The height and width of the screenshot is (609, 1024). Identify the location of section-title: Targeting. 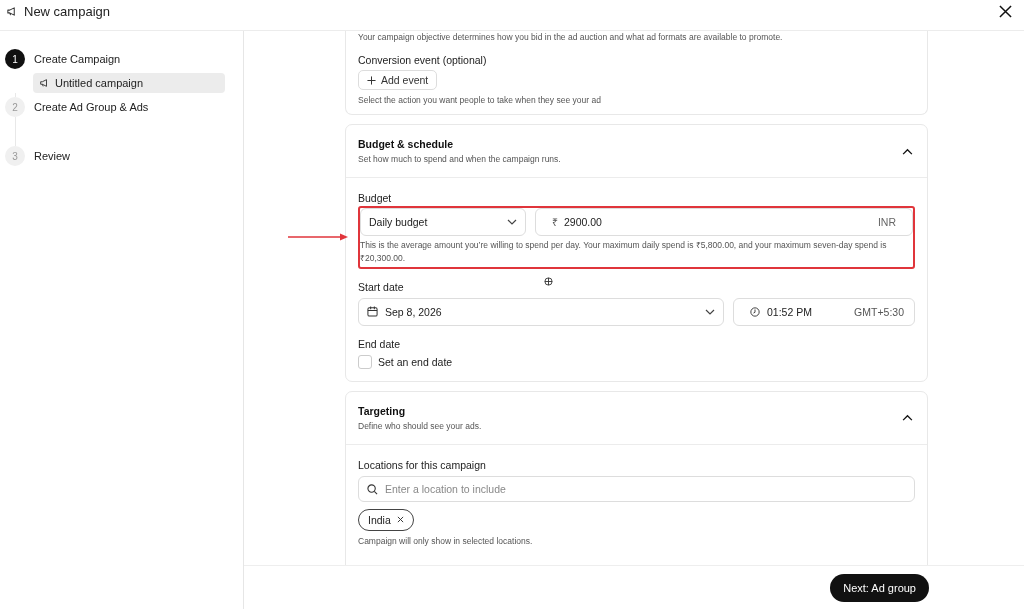
(382, 410).